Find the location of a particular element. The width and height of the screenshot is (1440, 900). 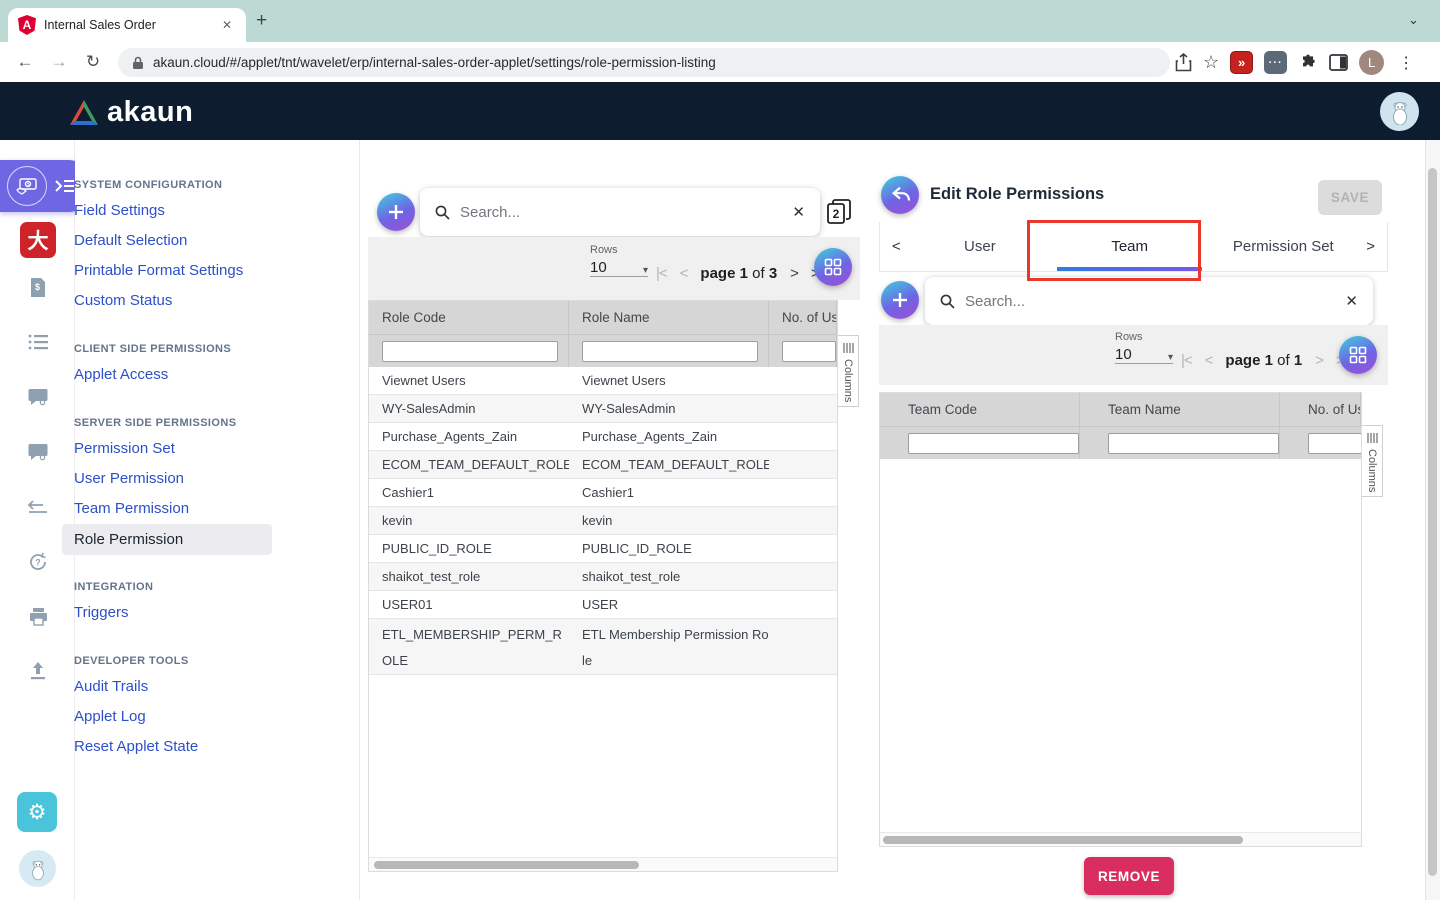

add-team-button is located at coordinates (900, 300).